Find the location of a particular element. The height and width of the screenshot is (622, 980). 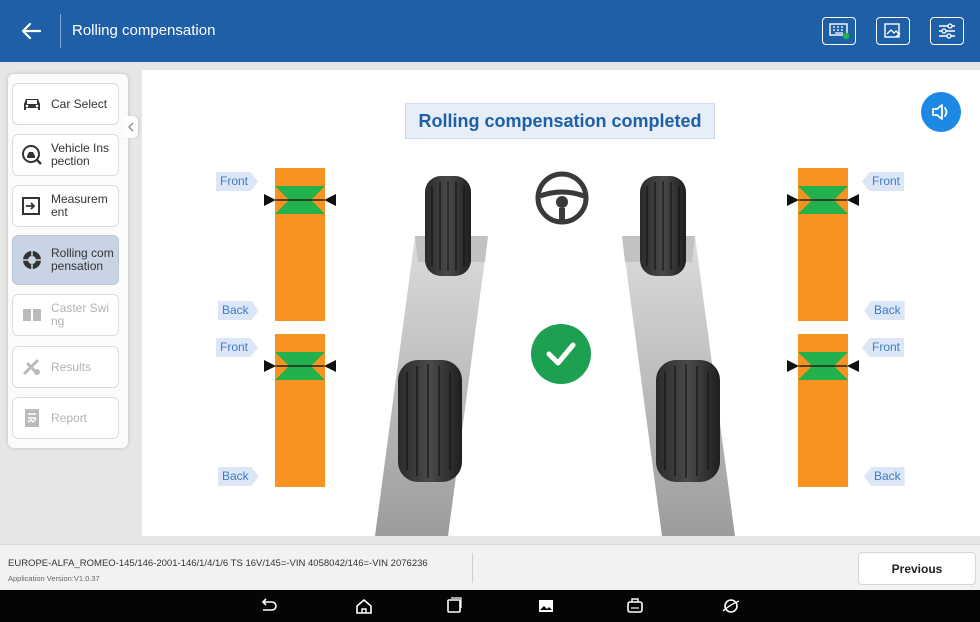

vci-keyboard-button is located at coordinates (839, 31).